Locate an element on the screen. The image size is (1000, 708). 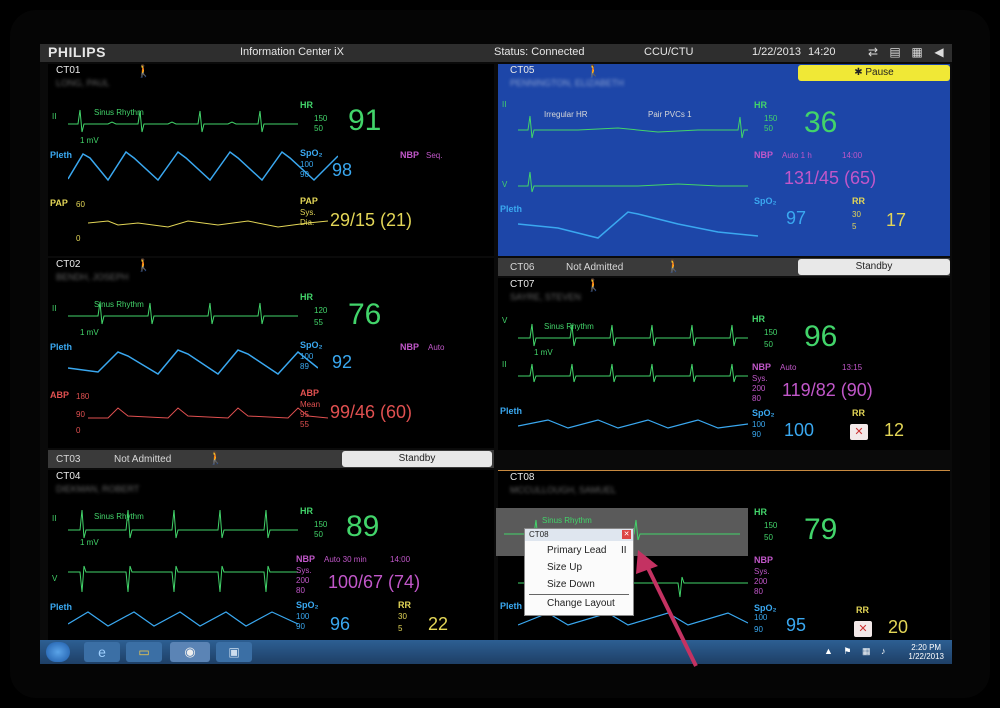
browser-icon: e is located at coordinates (102, 652).